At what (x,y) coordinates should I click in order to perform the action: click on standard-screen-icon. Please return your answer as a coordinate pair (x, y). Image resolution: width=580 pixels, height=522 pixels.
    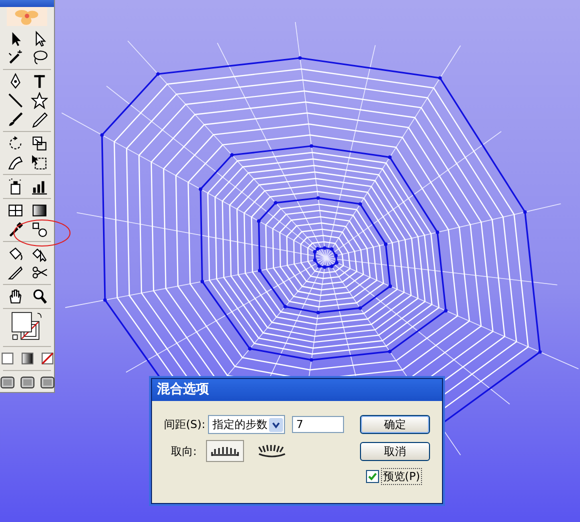
    Looking at the image, I should click on (8, 382).